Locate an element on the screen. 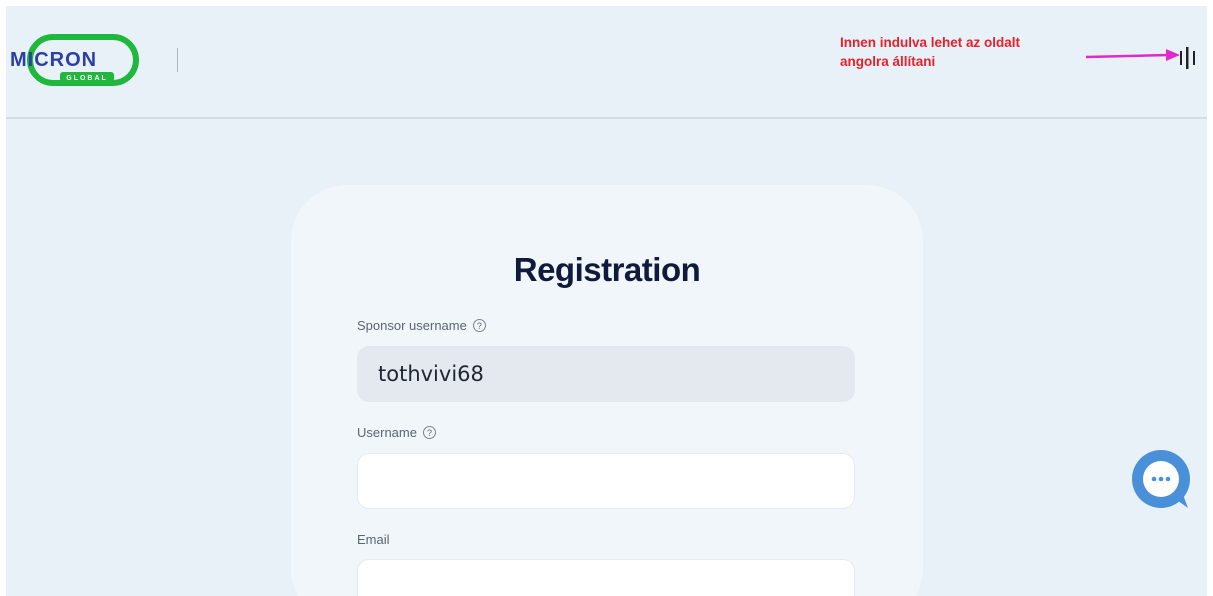  header-divider is located at coordinates (606, 118).